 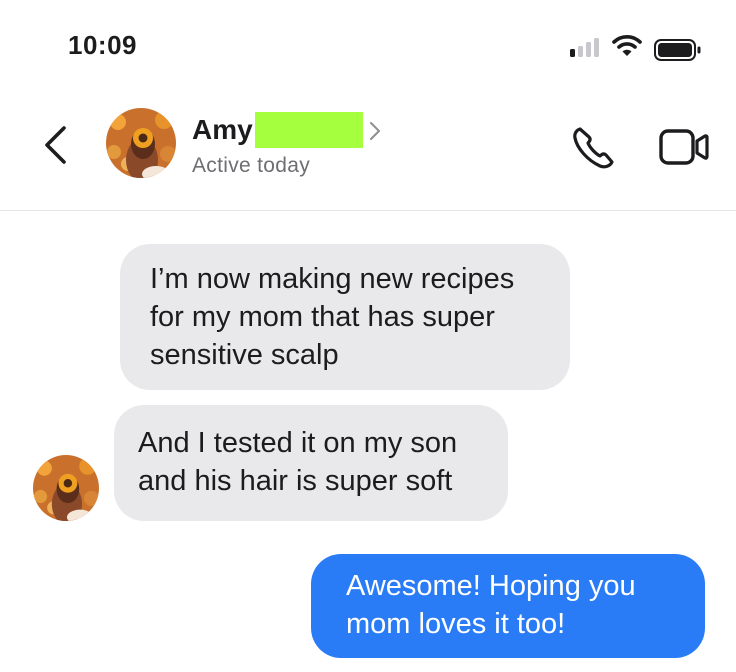 What do you see at coordinates (584, 47) in the screenshot?
I see `signal-icon` at bounding box center [584, 47].